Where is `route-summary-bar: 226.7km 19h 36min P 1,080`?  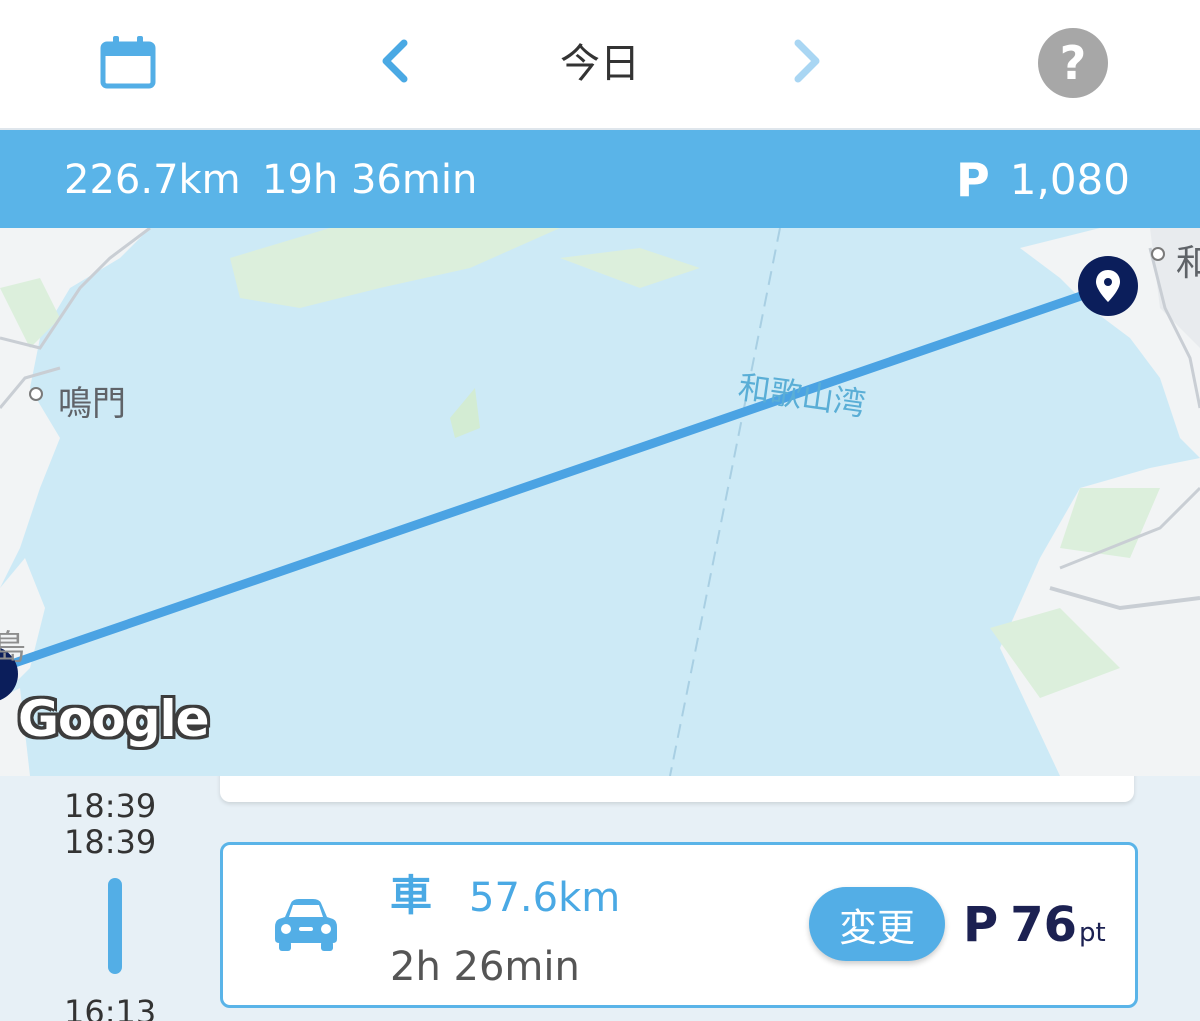
route-summary-bar: 226.7km 19h 36min P 1,080 is located at coordinates (600, 179).